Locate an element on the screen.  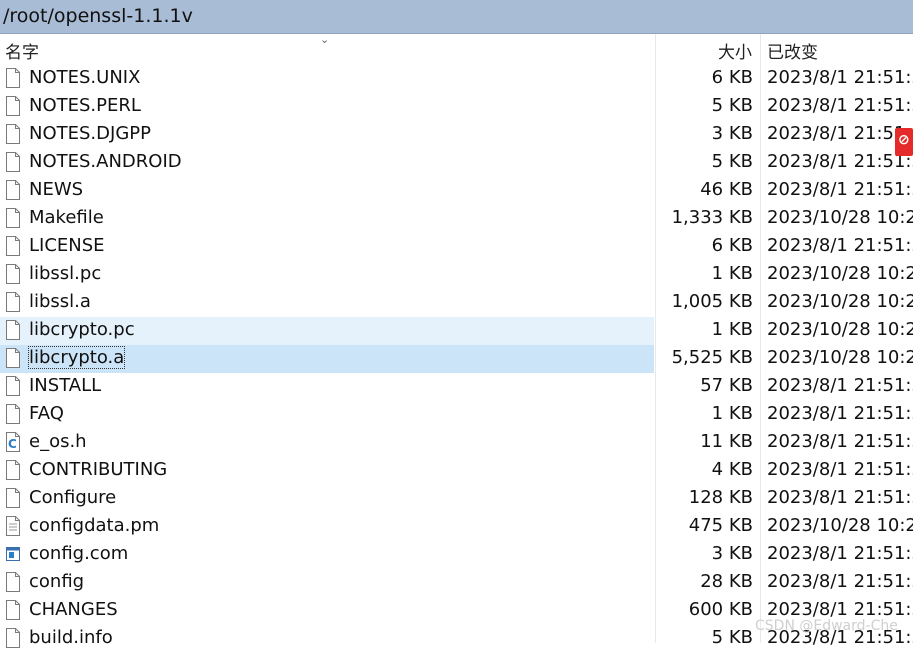
file-size: 1,005 KB is located at coordinates (712, 301).